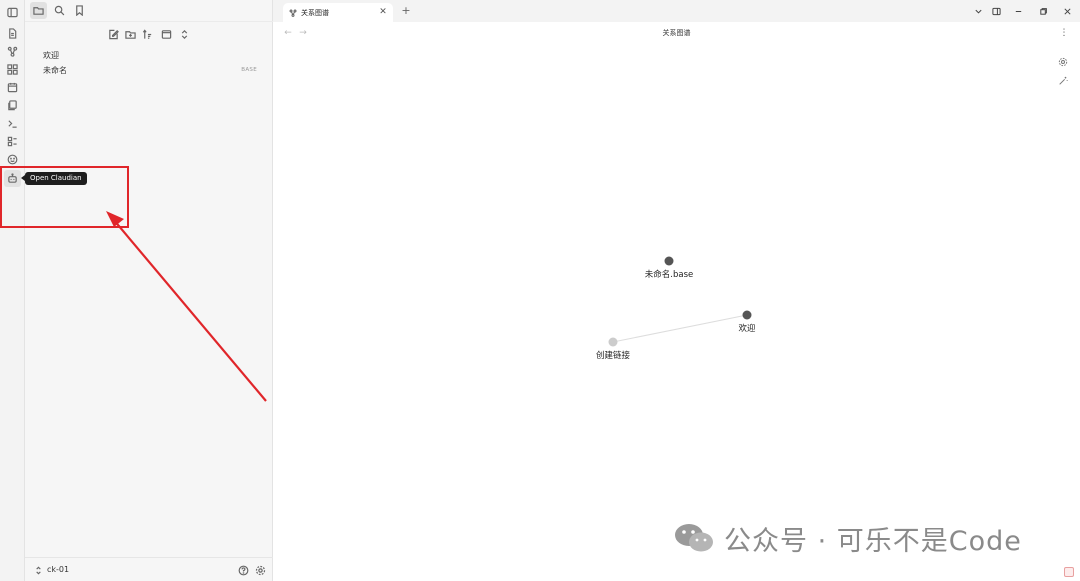 Image resolution: width=1080 pixels, height=581 pixels. I want to click on graph-edge, so click(680, 328).